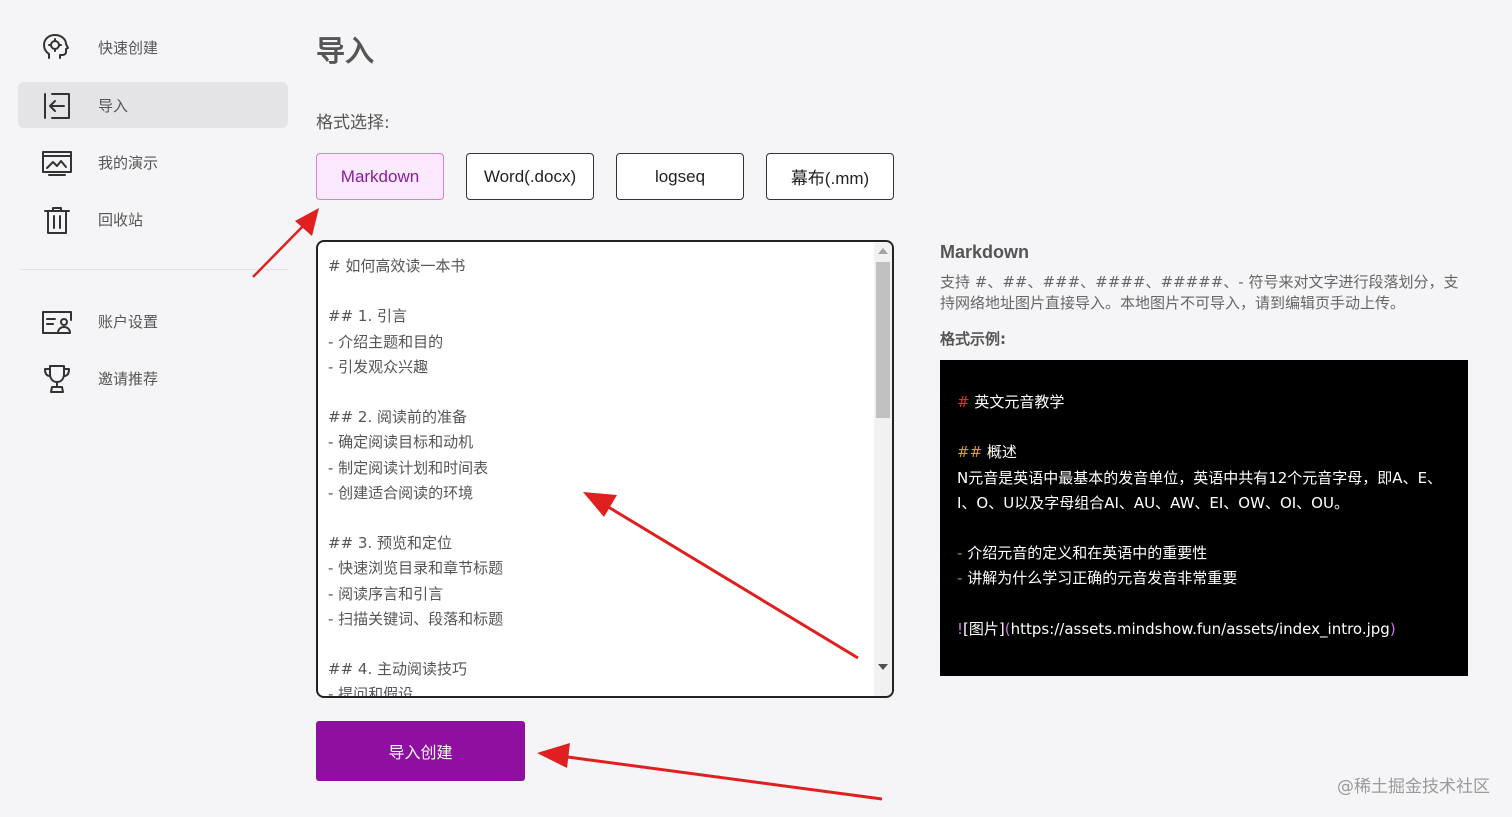 The width and height of the screenshot is (1512, 817). What do you see at coordinates (128, 321) in the screenshot?
I see `sidebar-item-label: 账户设置` at bounding box center [128, 321].